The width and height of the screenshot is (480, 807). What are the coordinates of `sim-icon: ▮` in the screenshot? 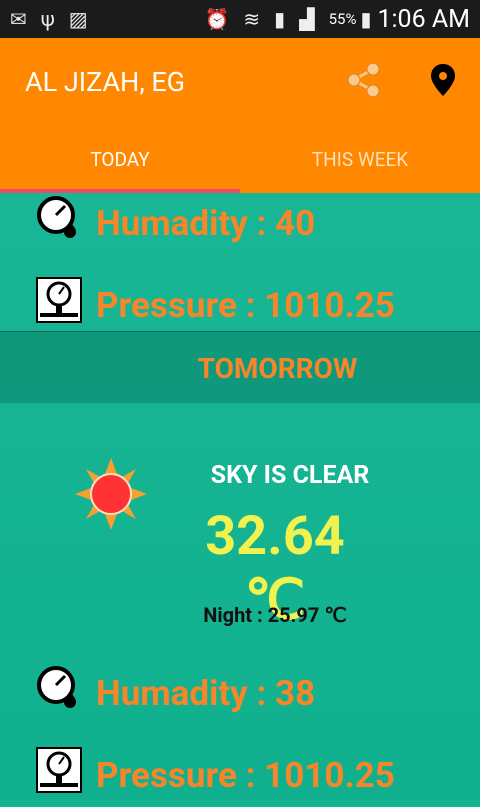 It's located at (280, 19).